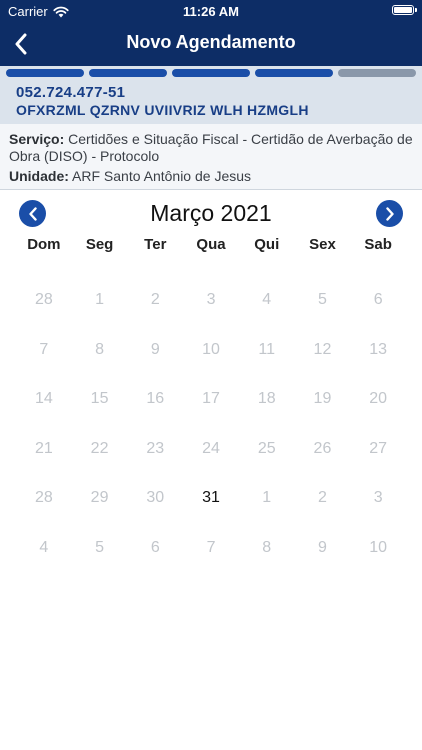 This screenshot has width=422, height=750. I want to click on weekday-label: Sab, so click(378, 244).